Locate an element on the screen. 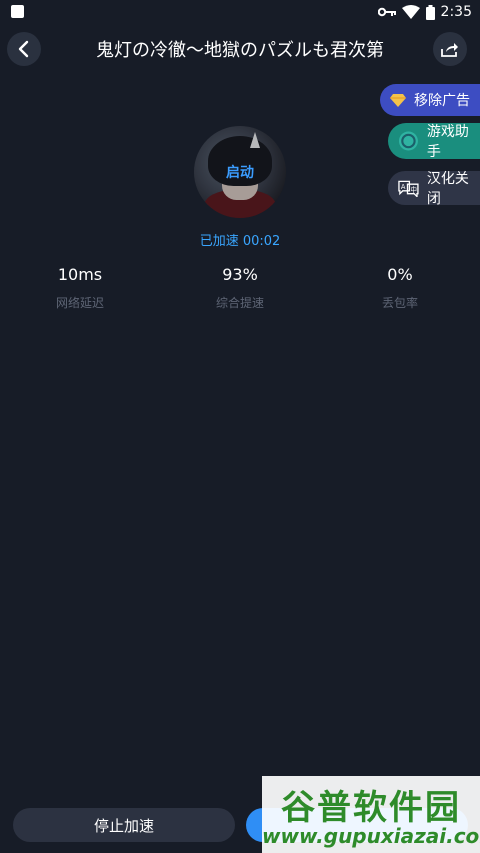  stat-label: 综合提速 is located at coordinates (239, 303).